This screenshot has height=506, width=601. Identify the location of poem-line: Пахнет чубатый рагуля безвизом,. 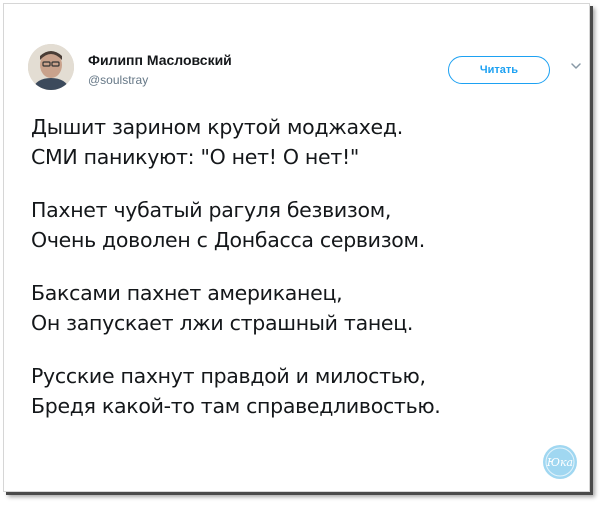
(211, 210).